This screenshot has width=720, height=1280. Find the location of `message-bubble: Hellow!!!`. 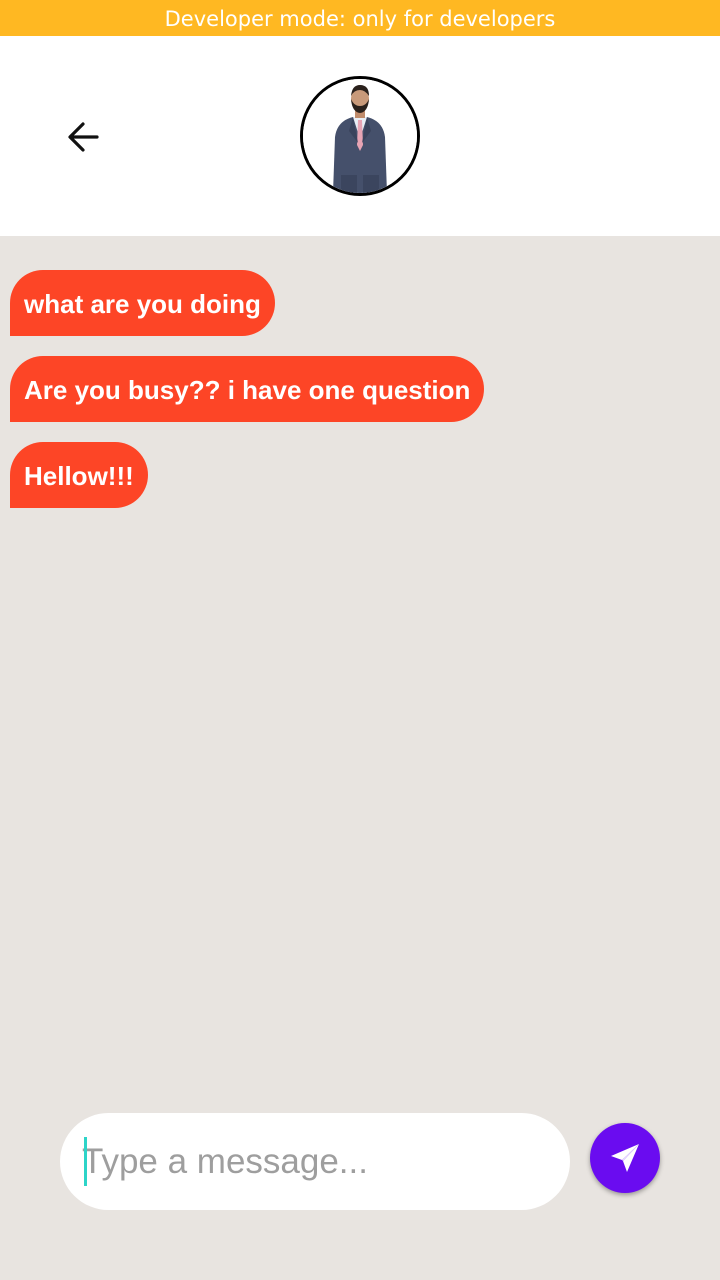

message-bubble: Hellow!!! is located at coordinates (79, 475).